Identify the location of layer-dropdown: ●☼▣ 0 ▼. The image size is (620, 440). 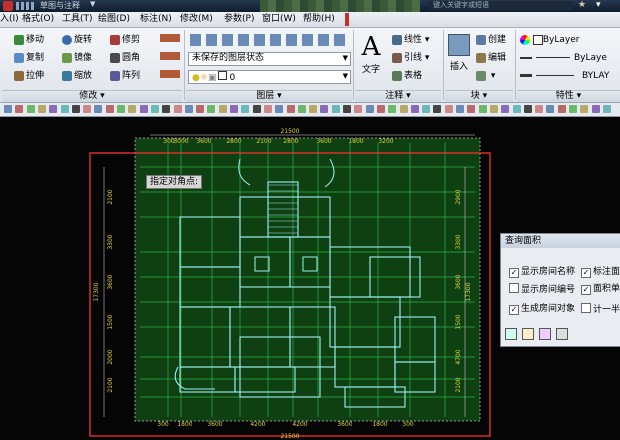
(269, 77).